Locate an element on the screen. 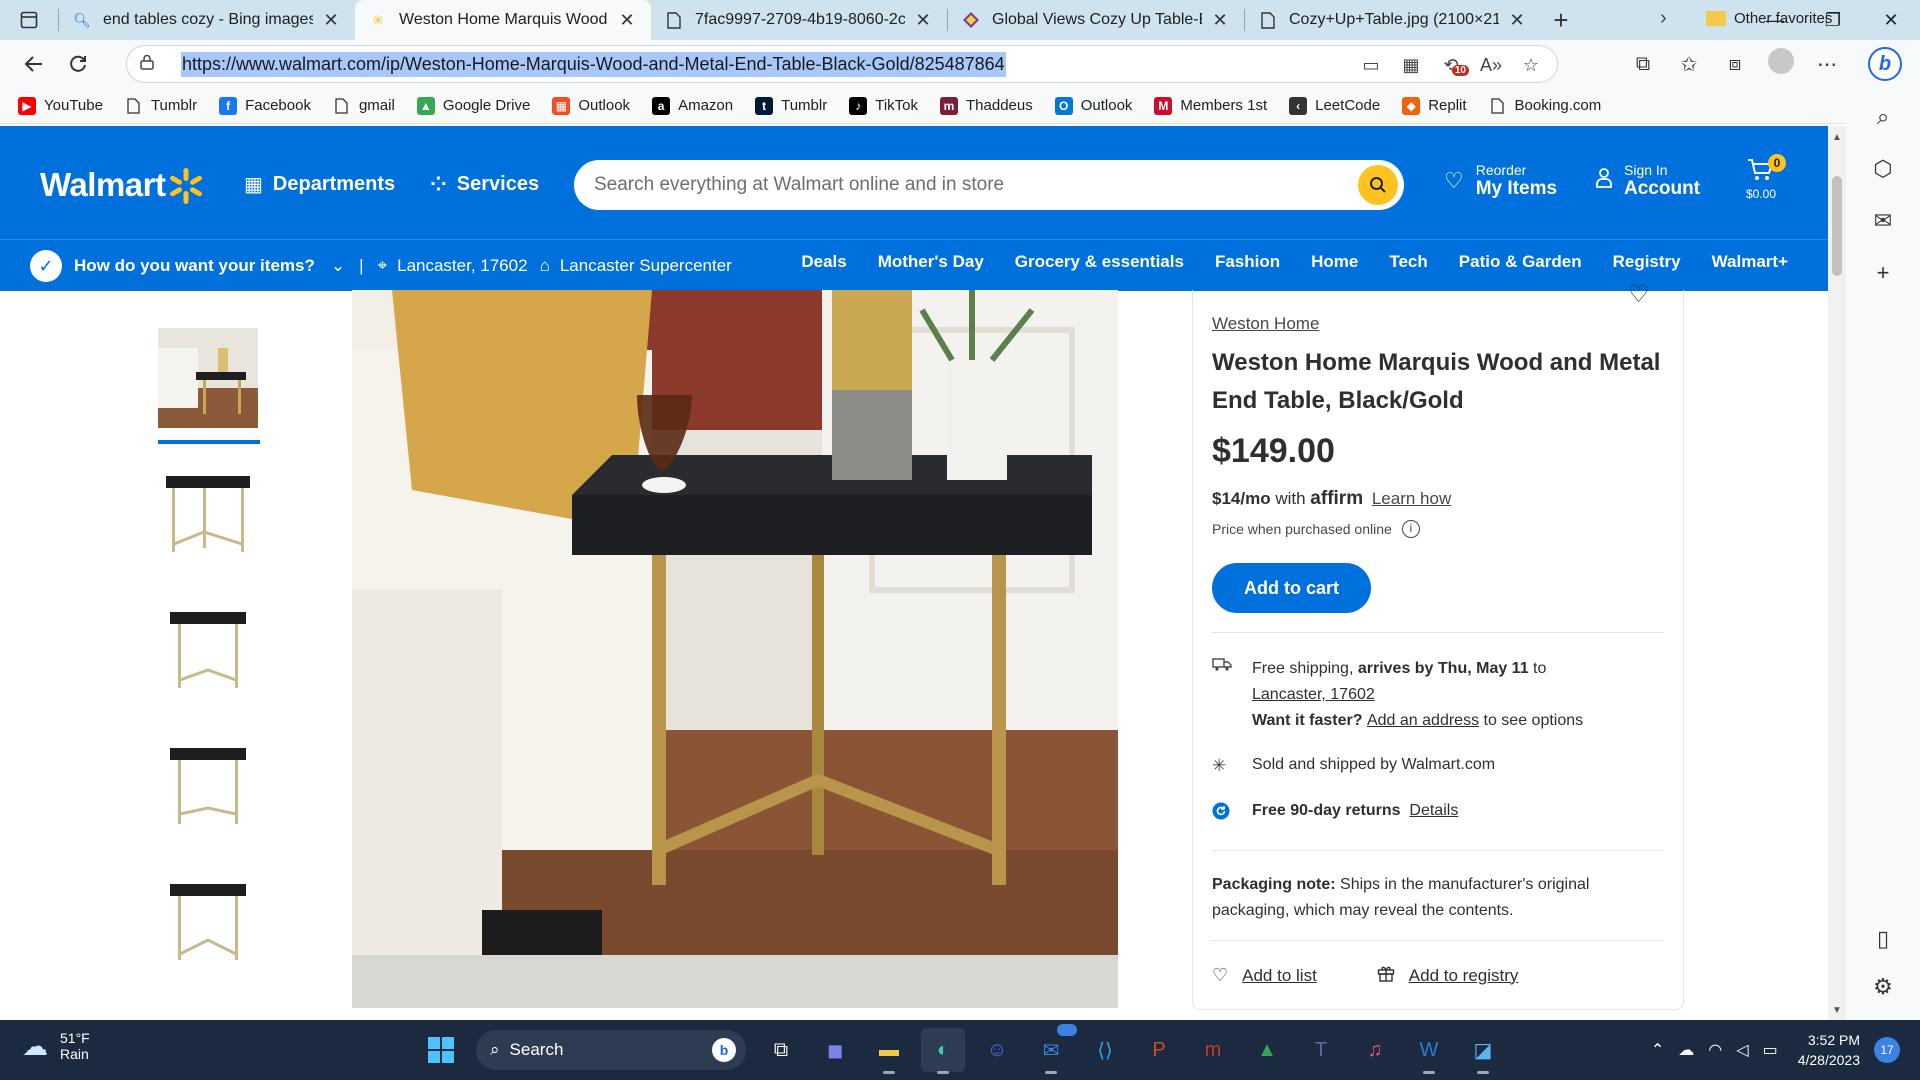 The width and height of the screenshot is (1920, 1080). page-scrollbar: ▲ ▼ is located at coordinates (1837, 573).